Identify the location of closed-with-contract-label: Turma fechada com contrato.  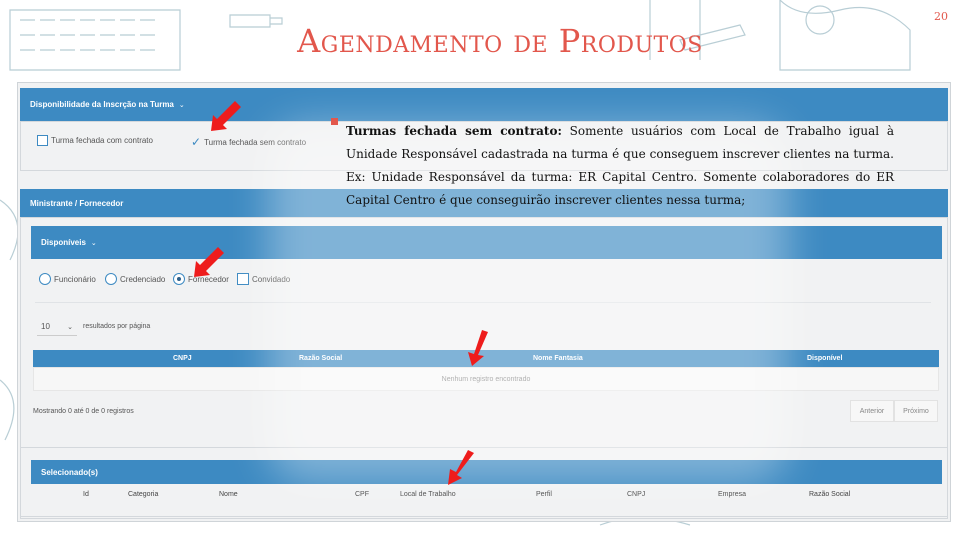
(102, 140).